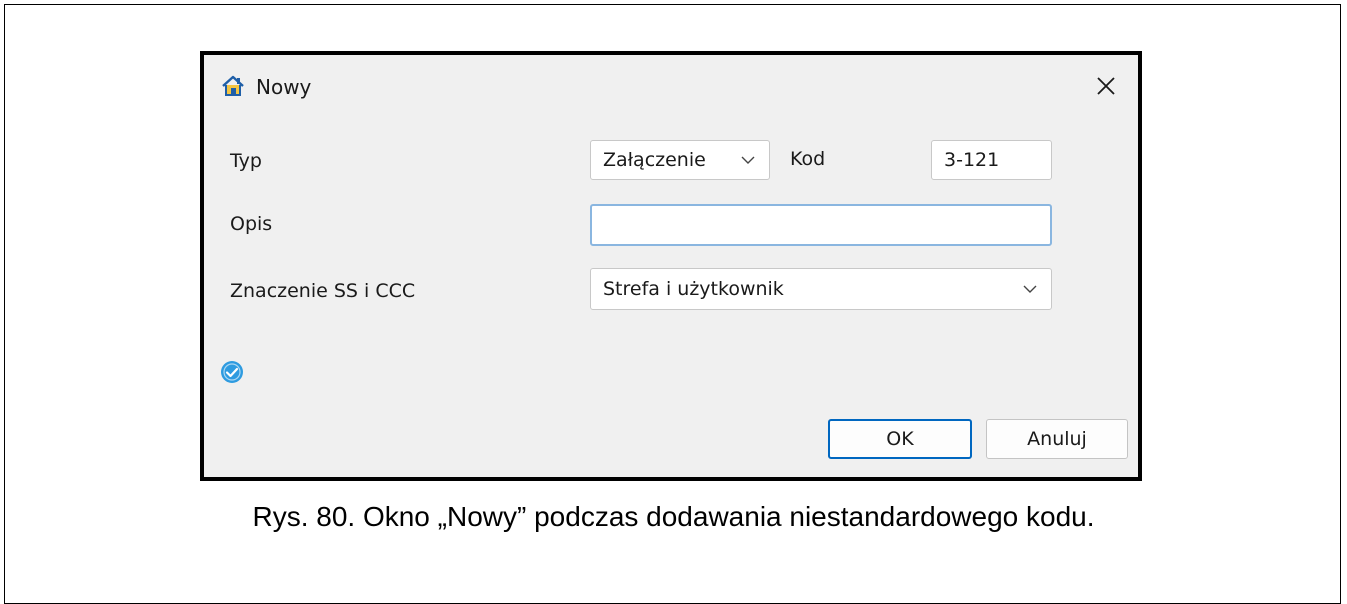  Describe the element at coordinates (284, 87) in the screenshot. I see `dialog-title: Nowy` at that location.